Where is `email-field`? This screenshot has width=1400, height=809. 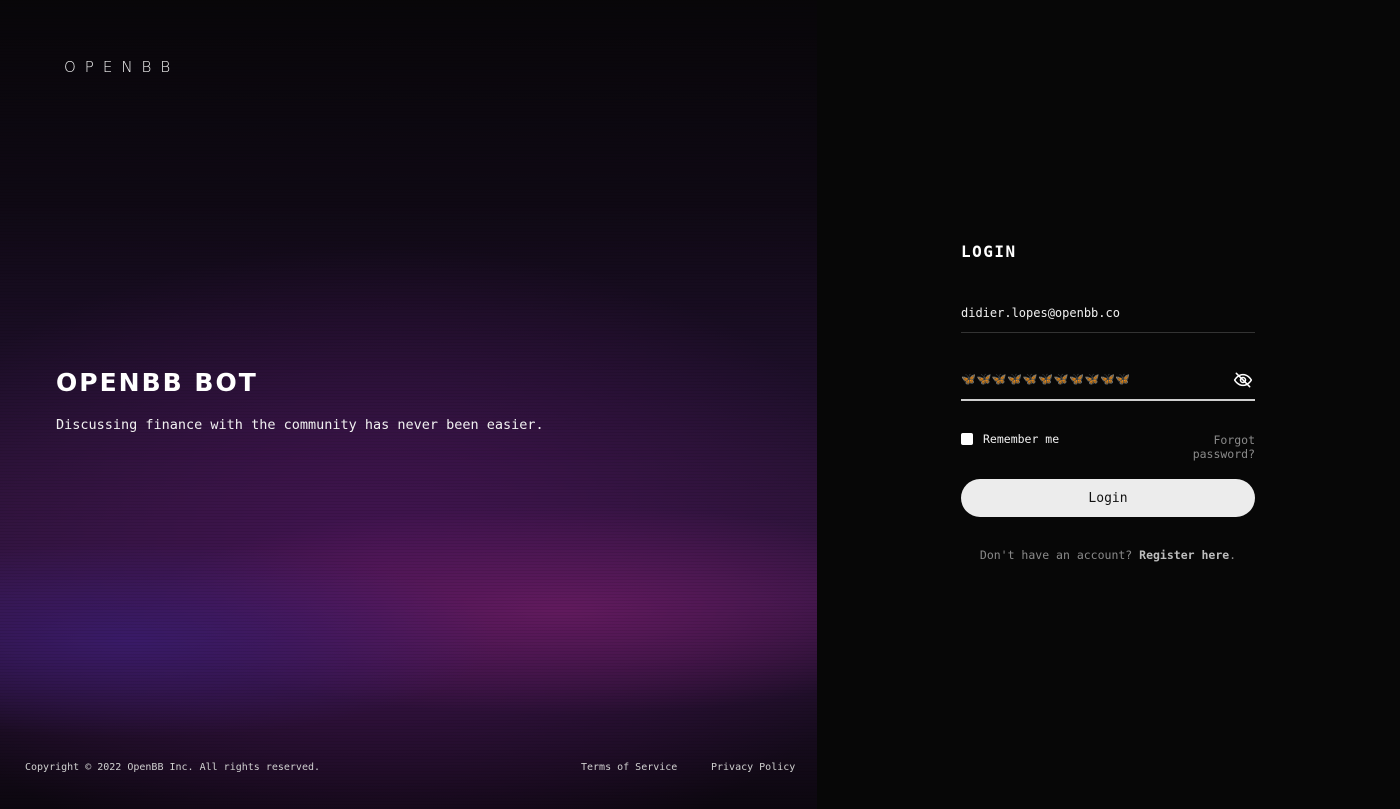 email-field is located at coordinates (1108, 316).